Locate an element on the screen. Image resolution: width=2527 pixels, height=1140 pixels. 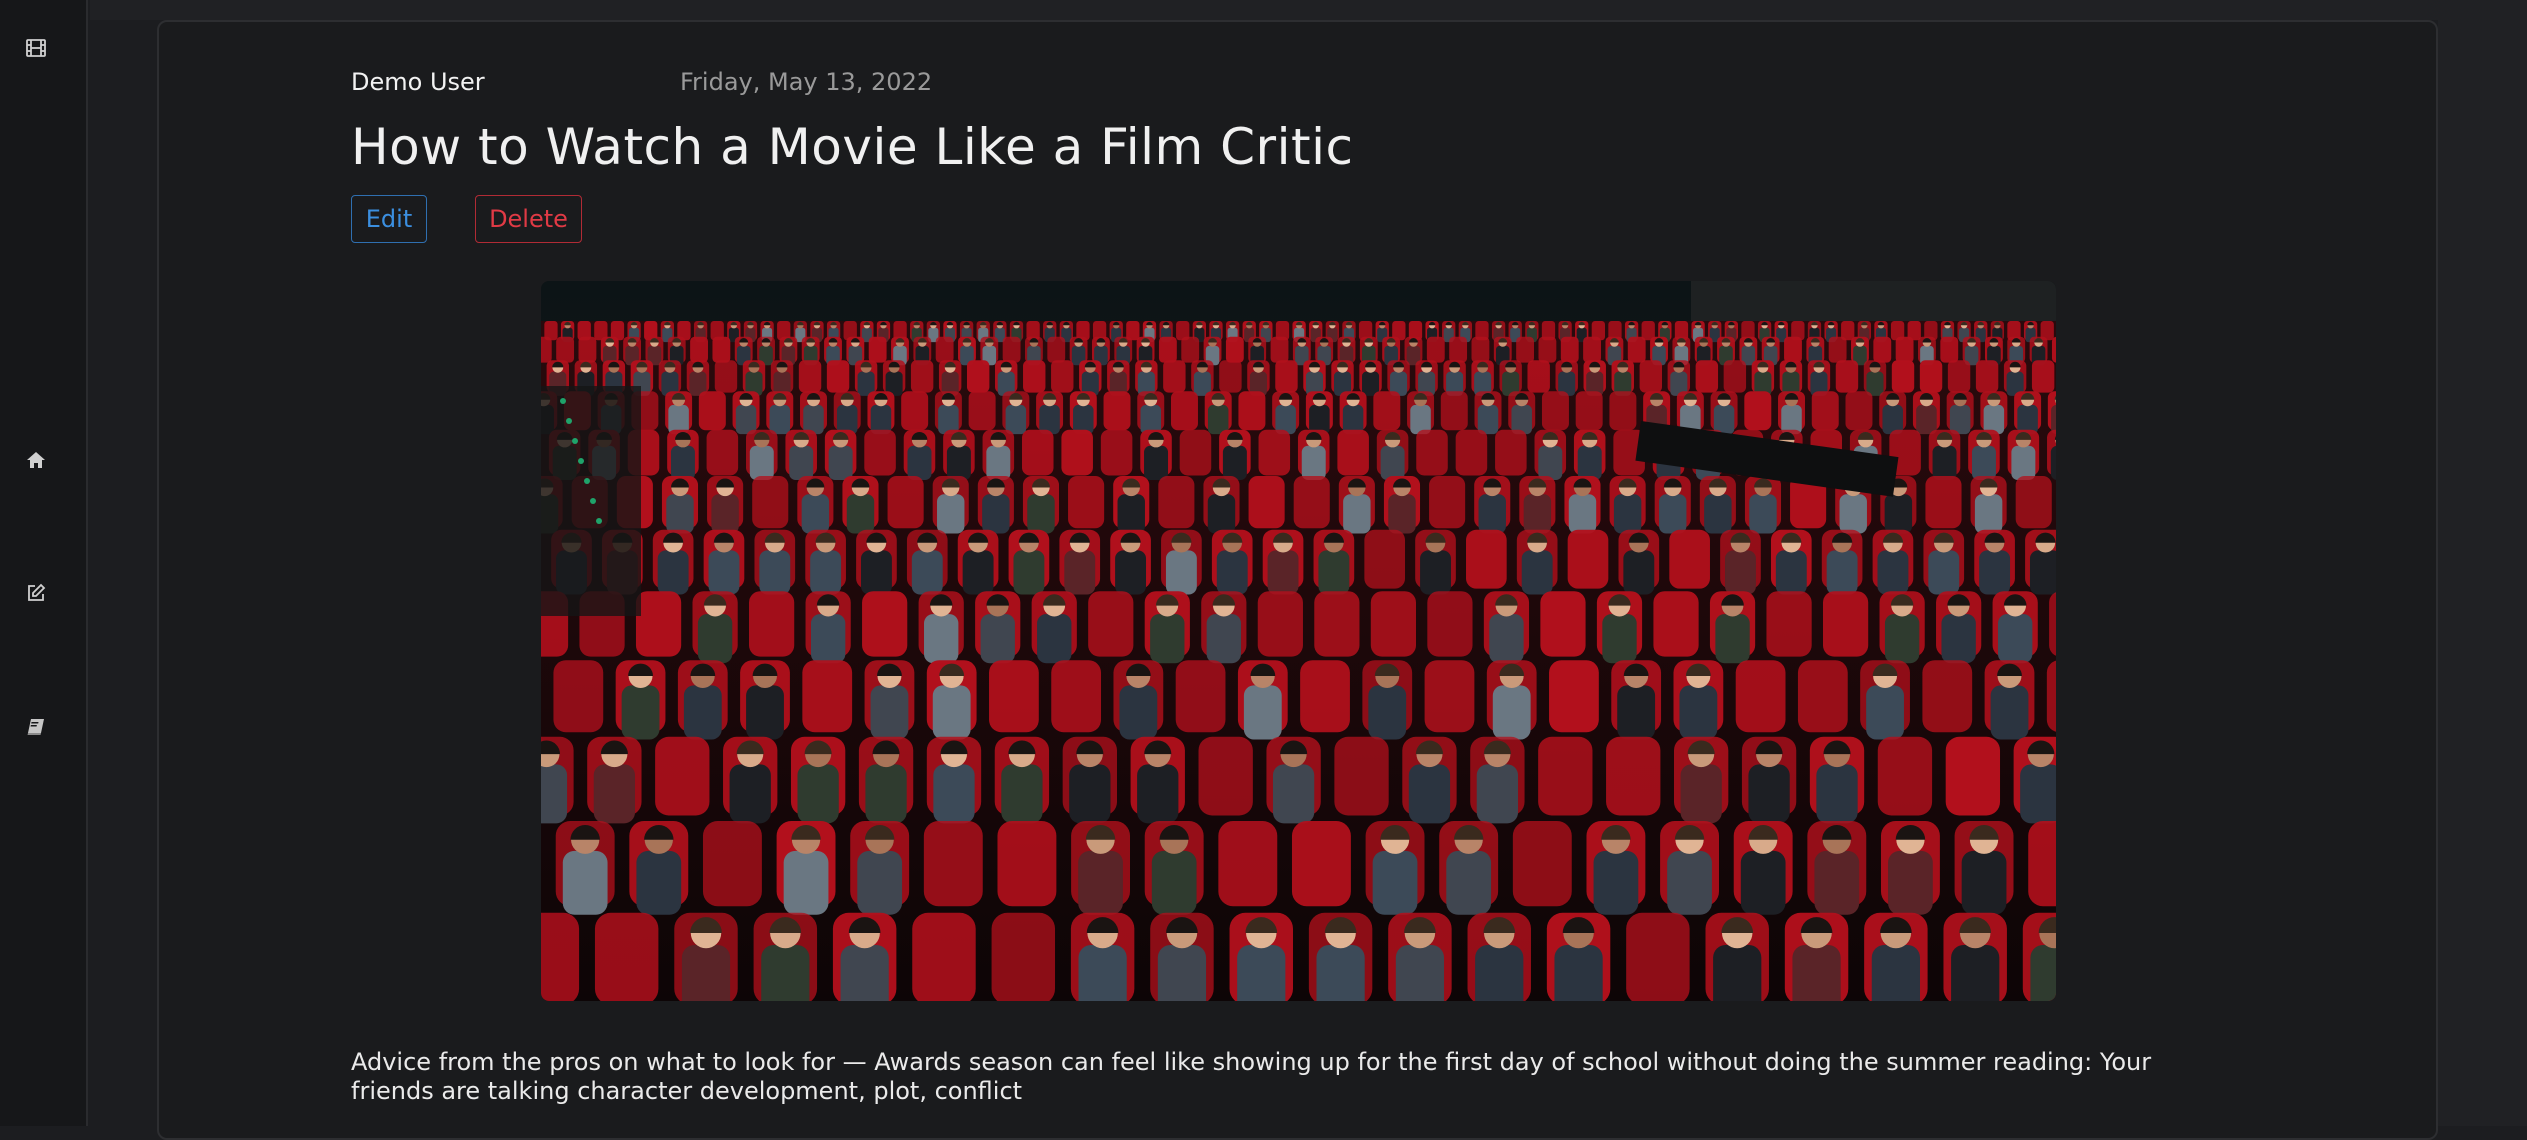
right-gutter is located at coordinates (2482, 573).